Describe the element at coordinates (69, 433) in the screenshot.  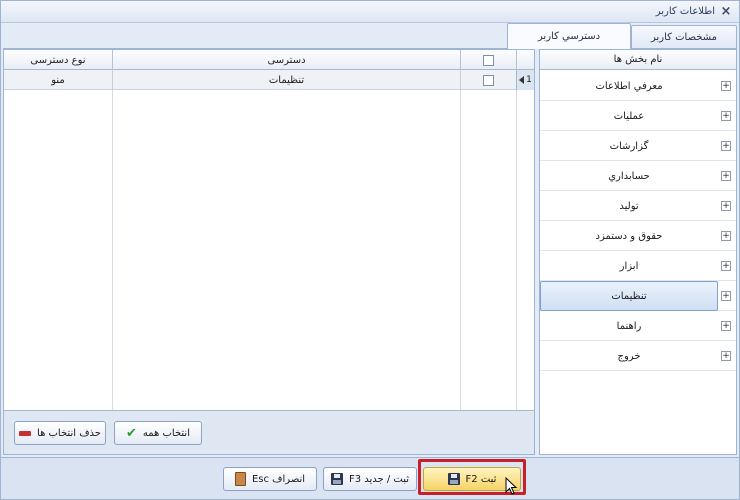
I see `remove-selection-label: حذف انتخاب ها` at that location.